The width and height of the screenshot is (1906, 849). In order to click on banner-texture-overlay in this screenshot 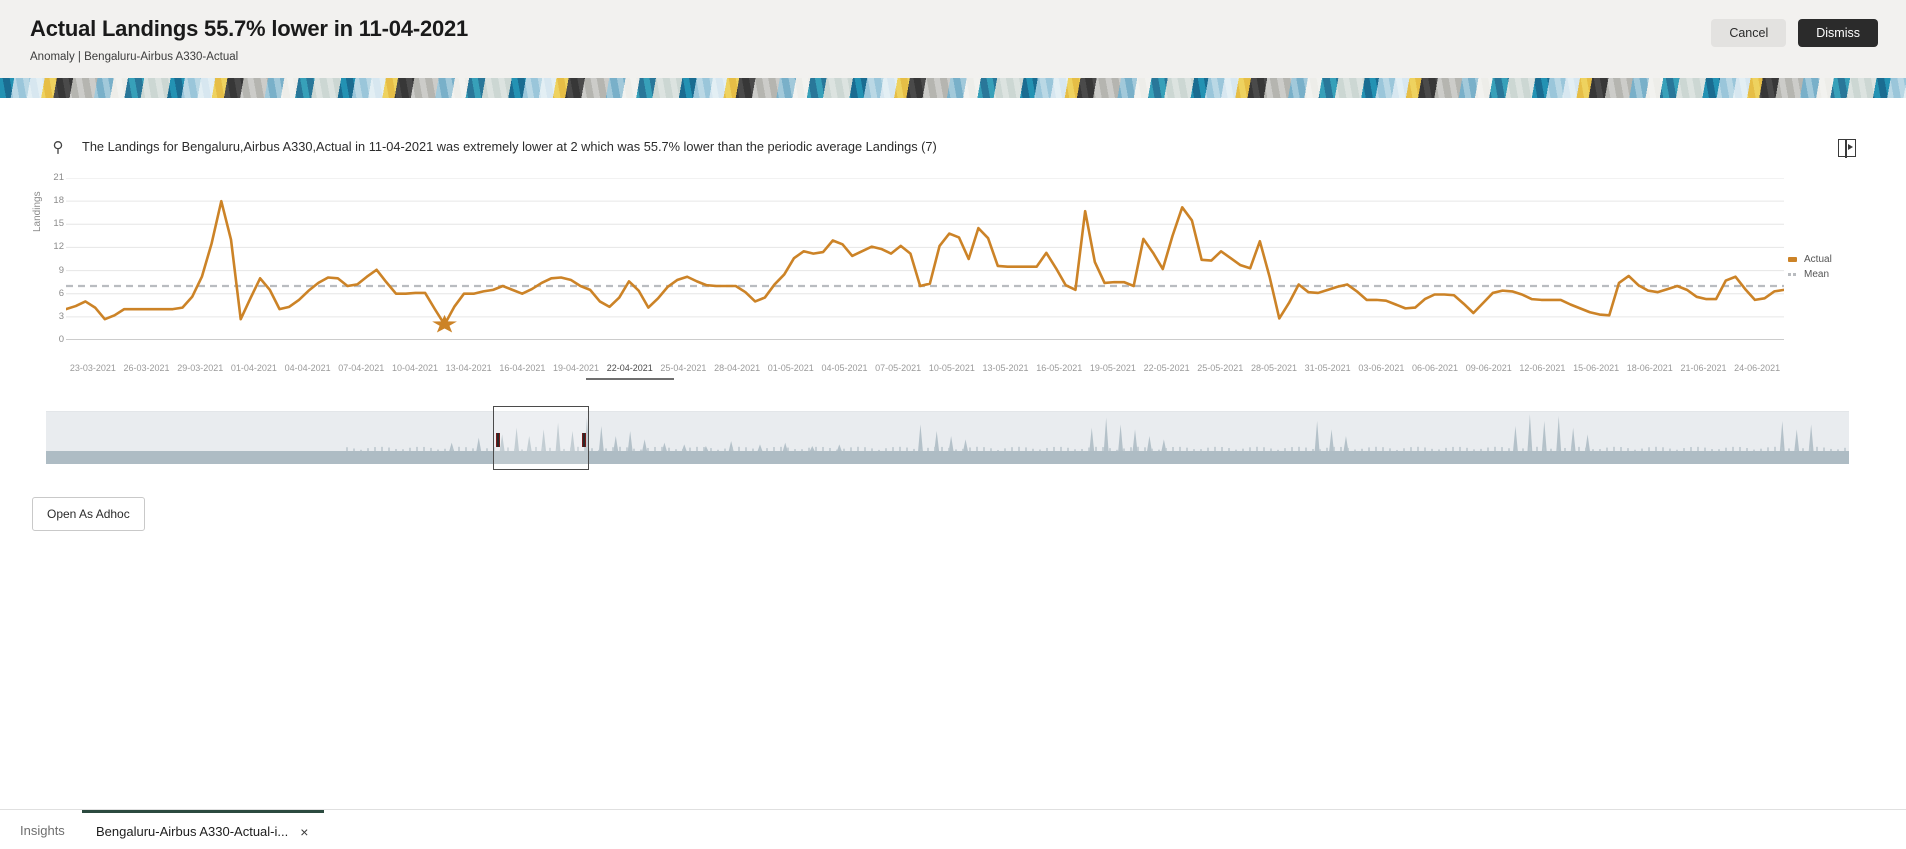, I will do `click(953, 88)`.